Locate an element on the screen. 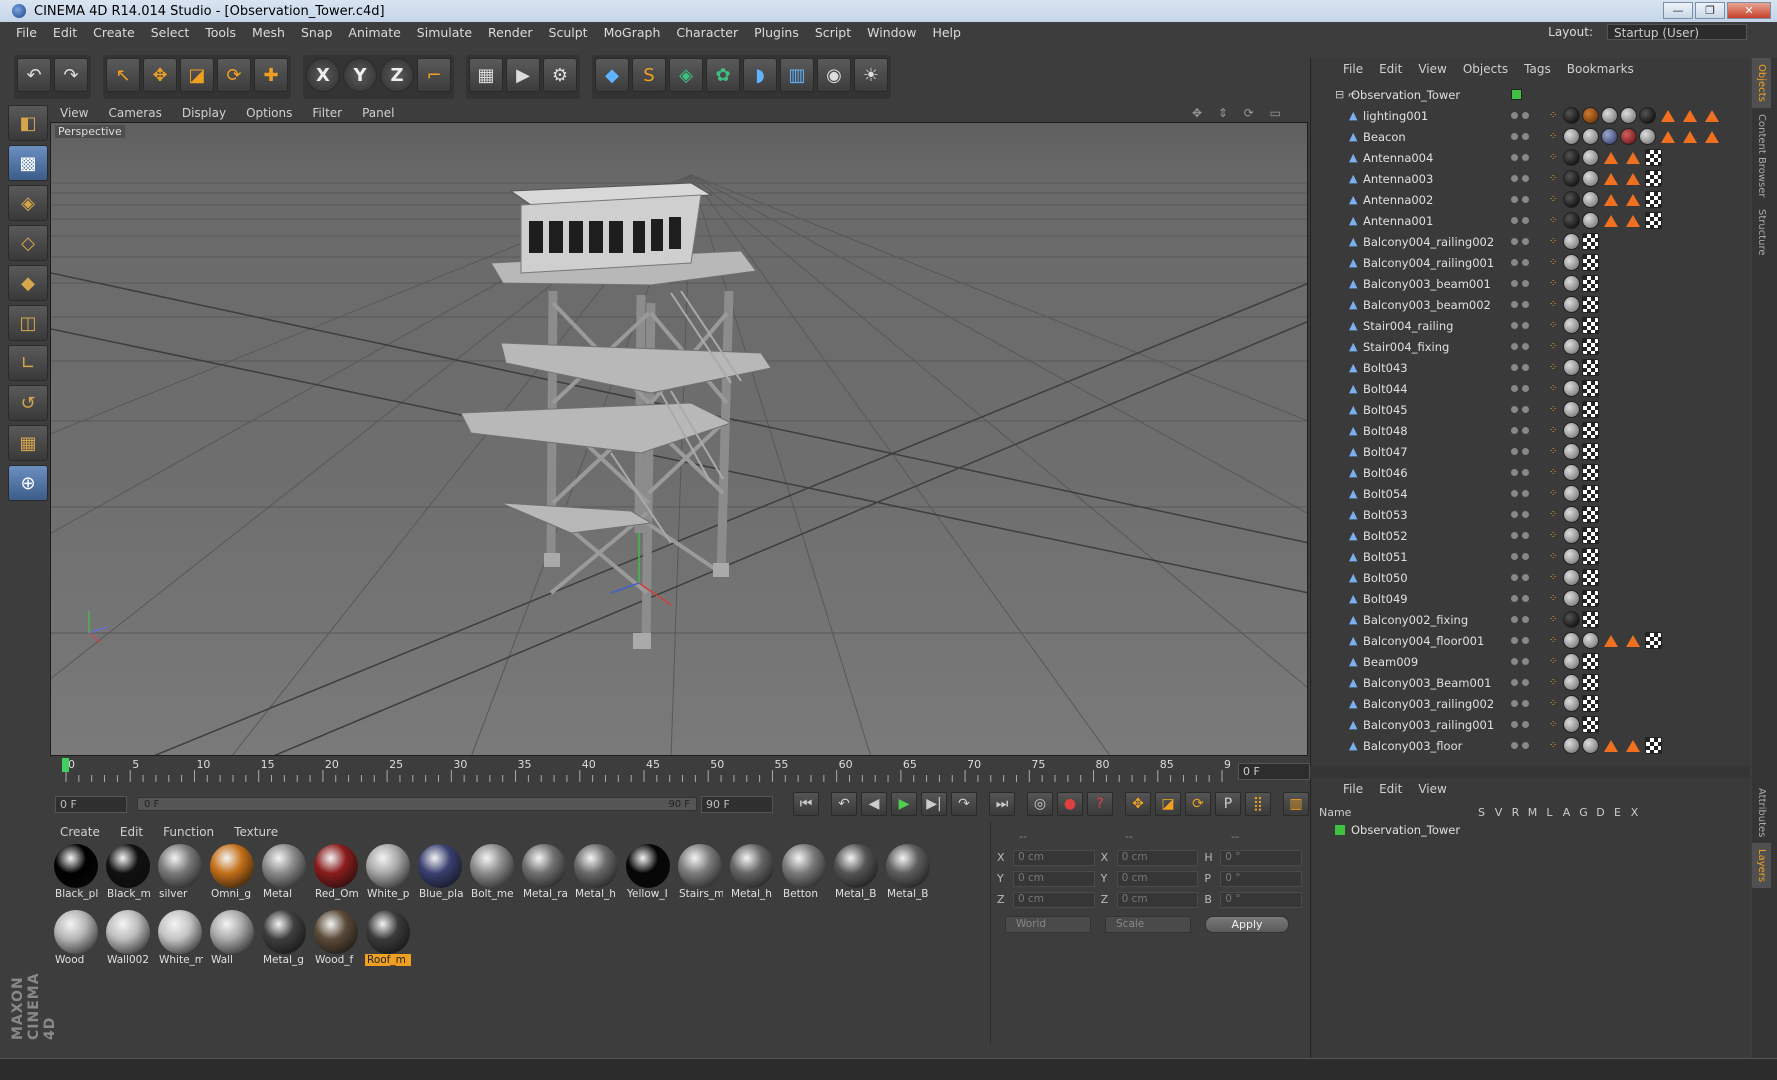 This screenshot has width=1777, height=1080. object-row: ▲ Bolt044 ⁘ is located at coordinates (1526, 388).